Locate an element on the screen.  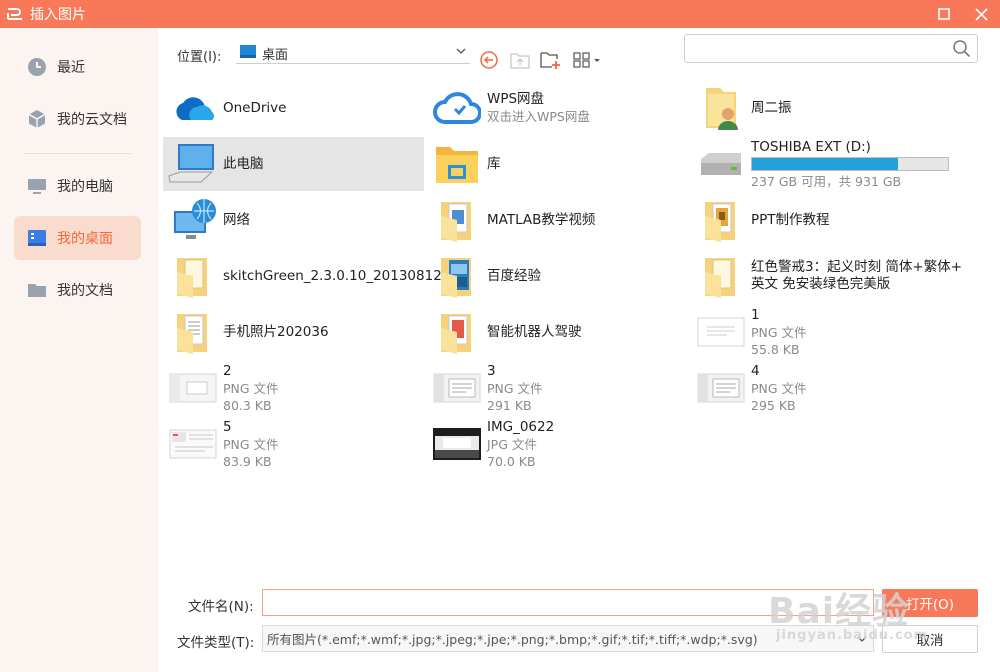
sidebar-item-cloud-docs: 我的云文档 is located at coordinates (77, 119).